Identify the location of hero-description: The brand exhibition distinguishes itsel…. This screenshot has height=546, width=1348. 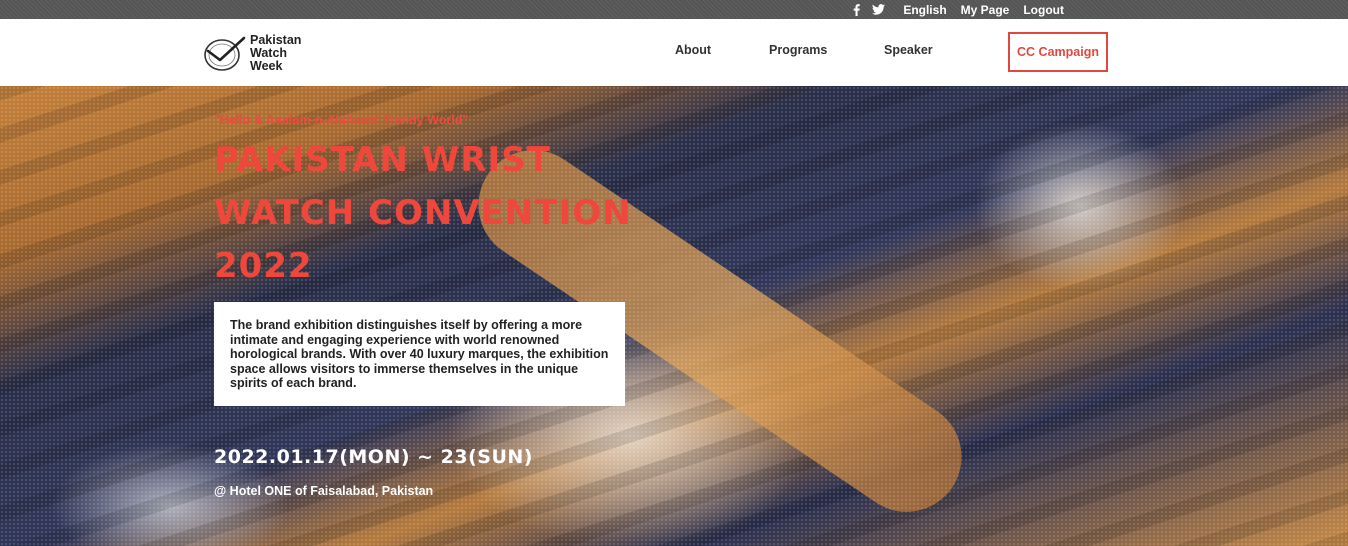
(419, 354).